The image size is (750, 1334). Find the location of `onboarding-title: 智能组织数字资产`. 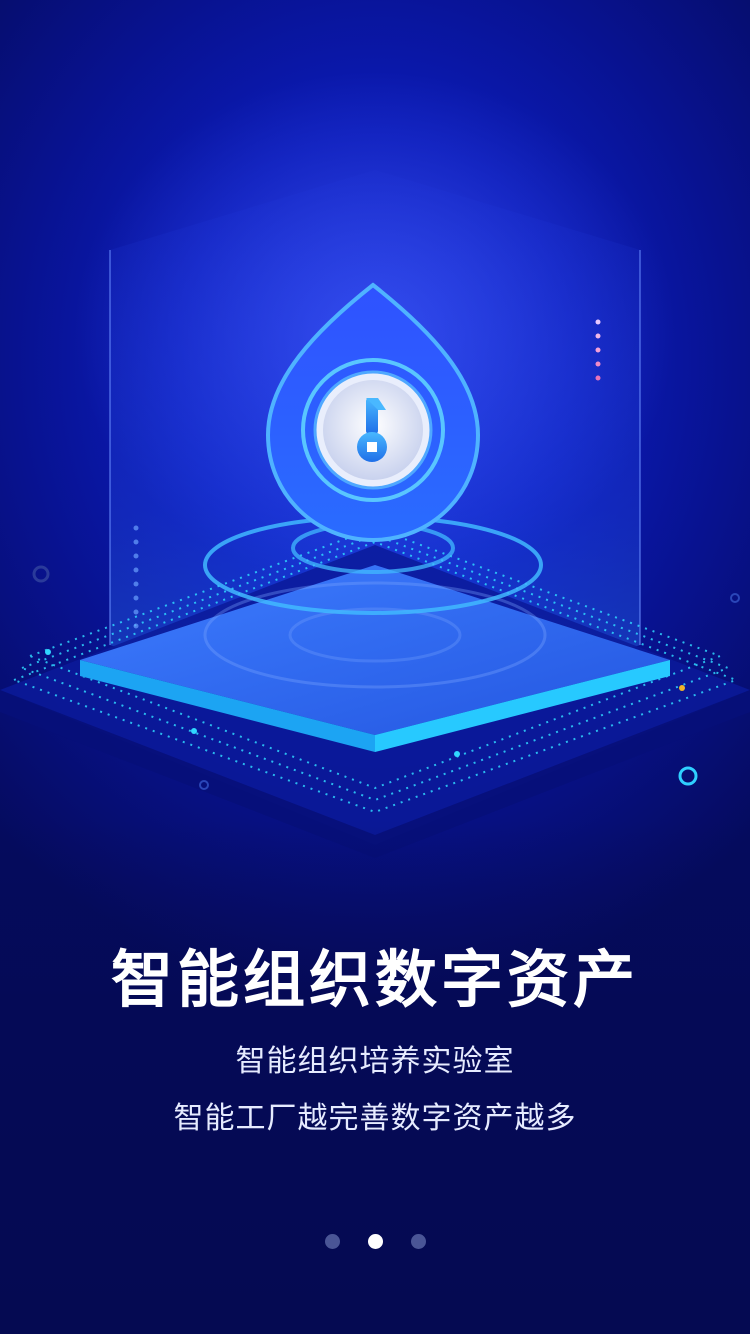

onboarding-title: 智能组织数字资产 is located at coordinates (374, 979).